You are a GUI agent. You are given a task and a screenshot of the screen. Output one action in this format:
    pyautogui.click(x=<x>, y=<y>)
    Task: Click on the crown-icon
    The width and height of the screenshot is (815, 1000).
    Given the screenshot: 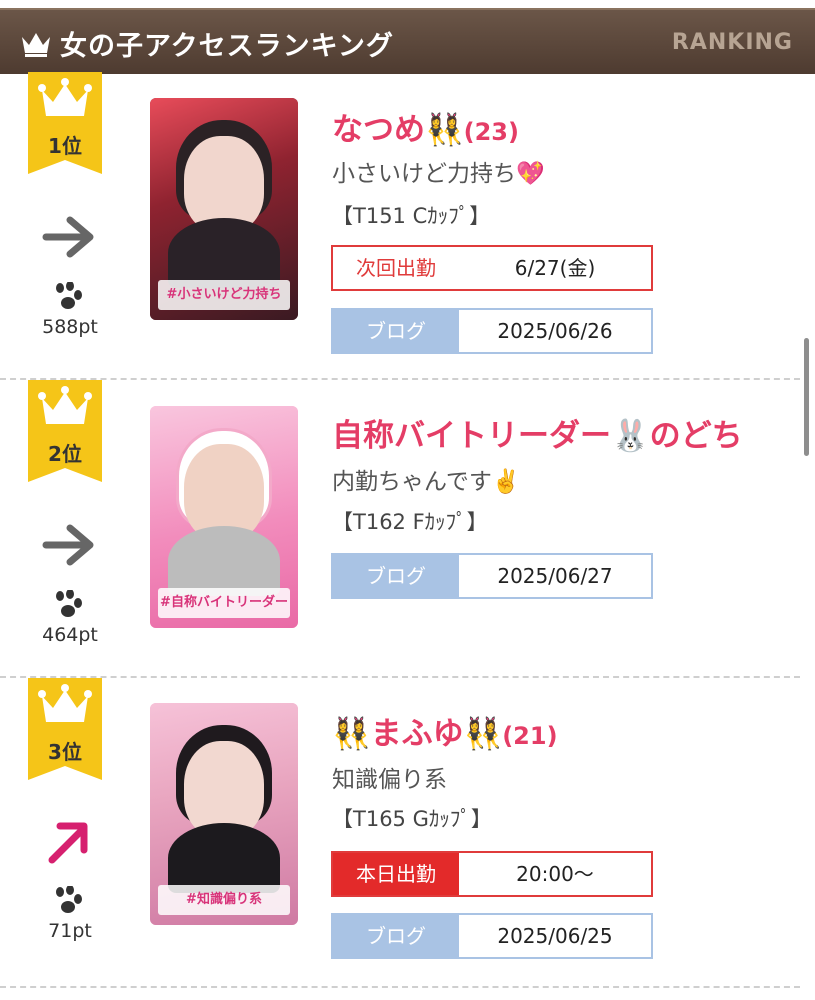 What is the action you would take?
    pyautogui.click(x=36, y=45)
    